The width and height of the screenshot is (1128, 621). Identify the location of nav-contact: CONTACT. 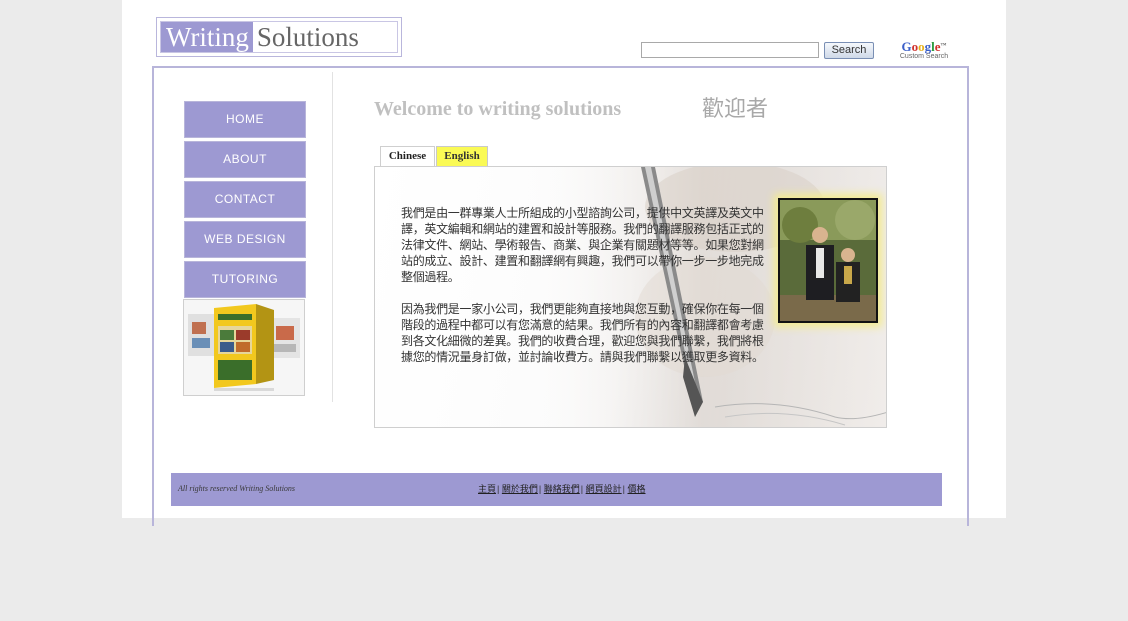
(245, 199).